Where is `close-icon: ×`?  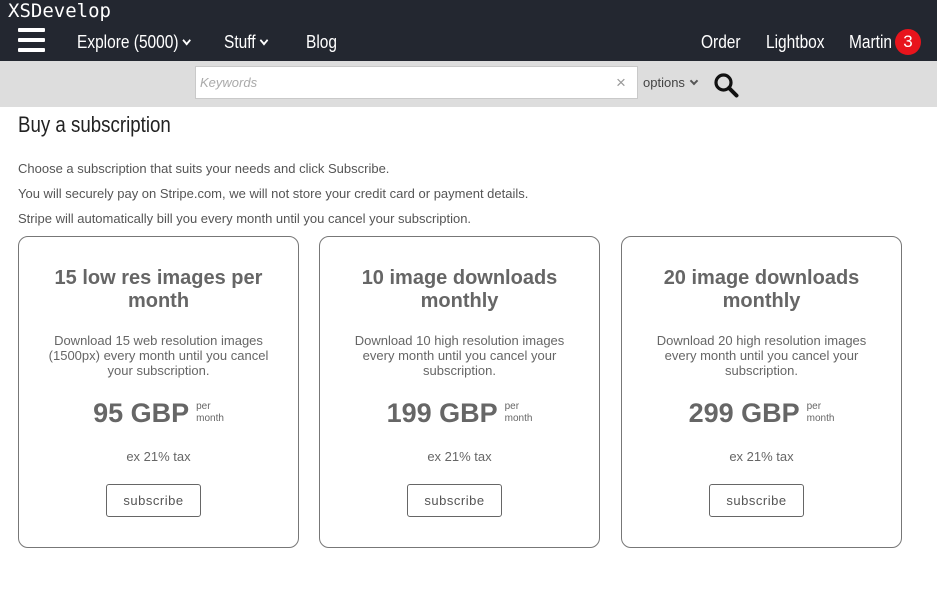
close-icon: × is located at coordinates (621, 83).